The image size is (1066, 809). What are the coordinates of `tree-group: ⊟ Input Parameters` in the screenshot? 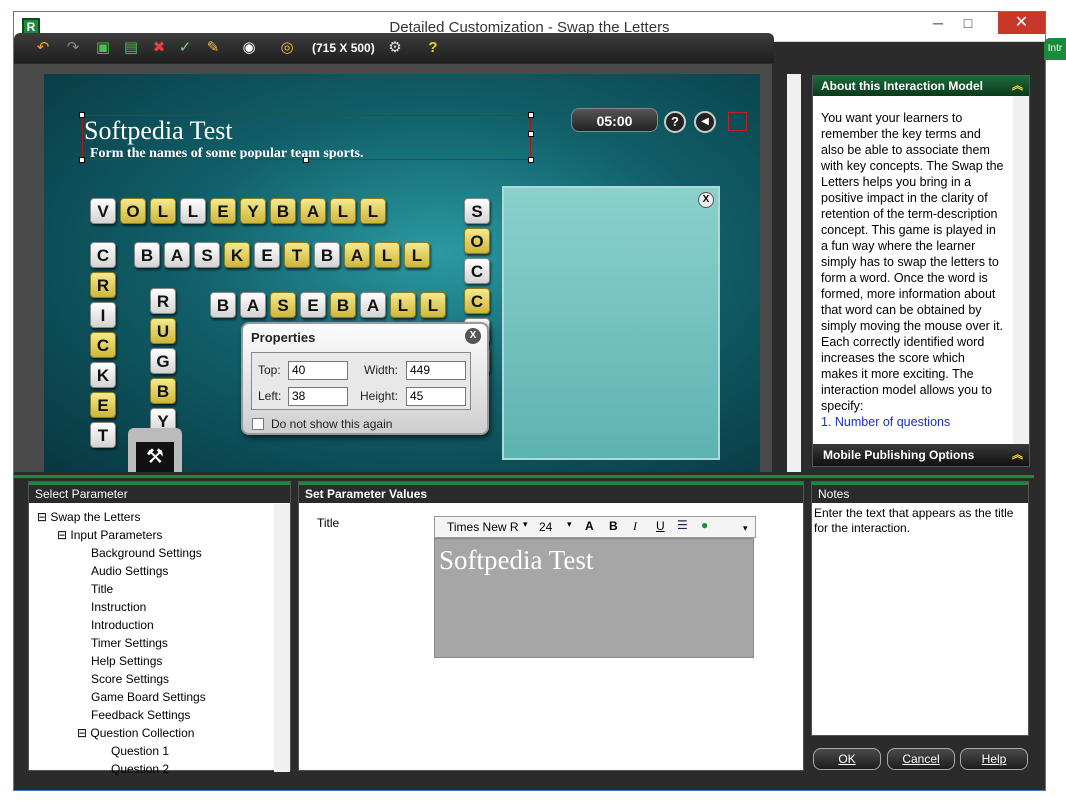 It's located at (121, 535).